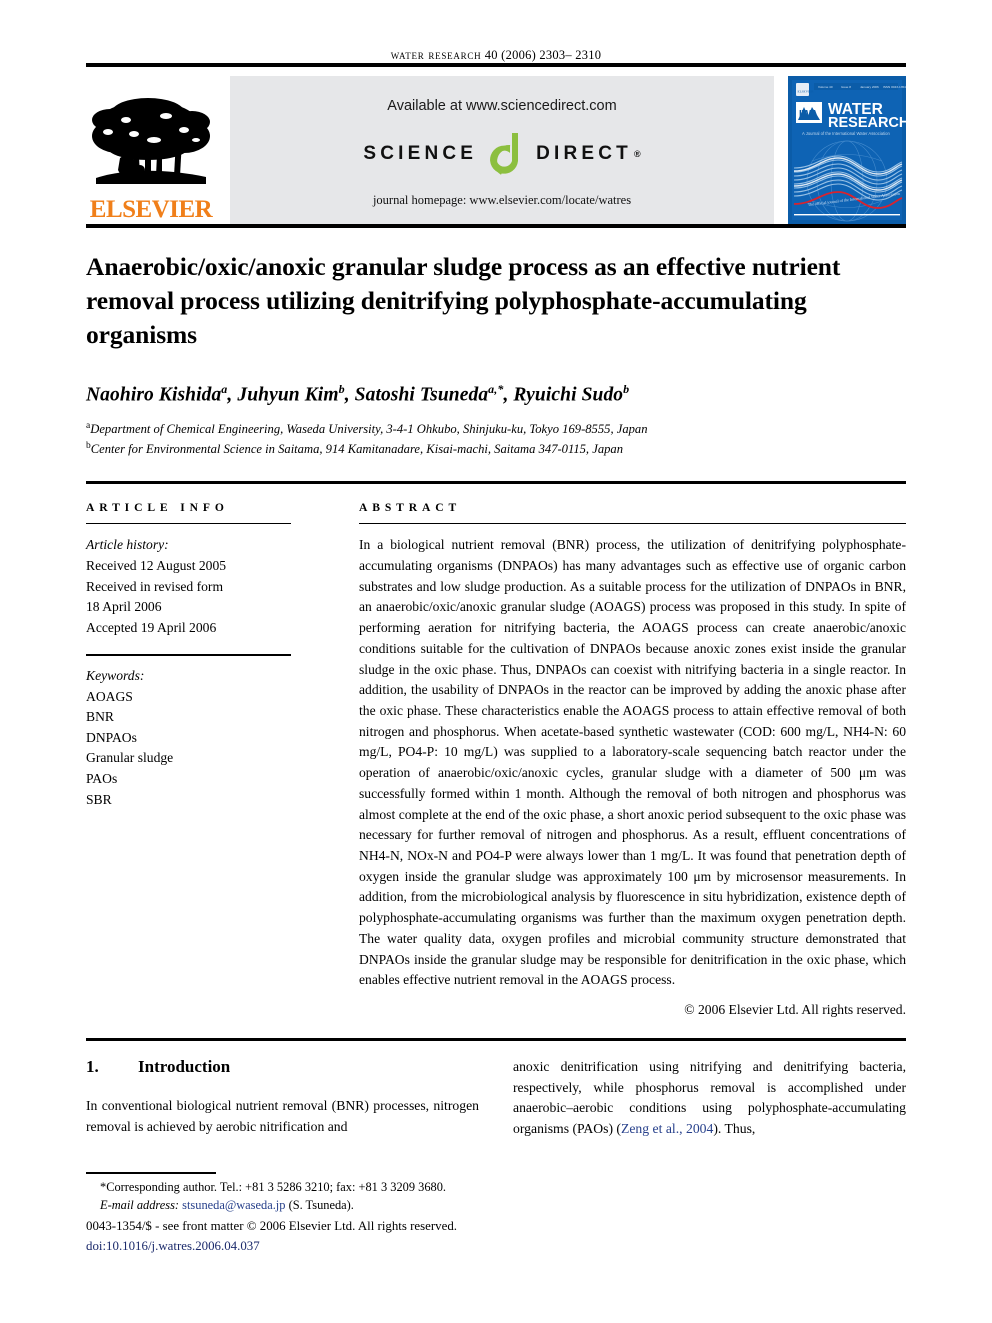 The image size is (992, 1323). I want to click on svg-text: January 2006, so click(869, 87).